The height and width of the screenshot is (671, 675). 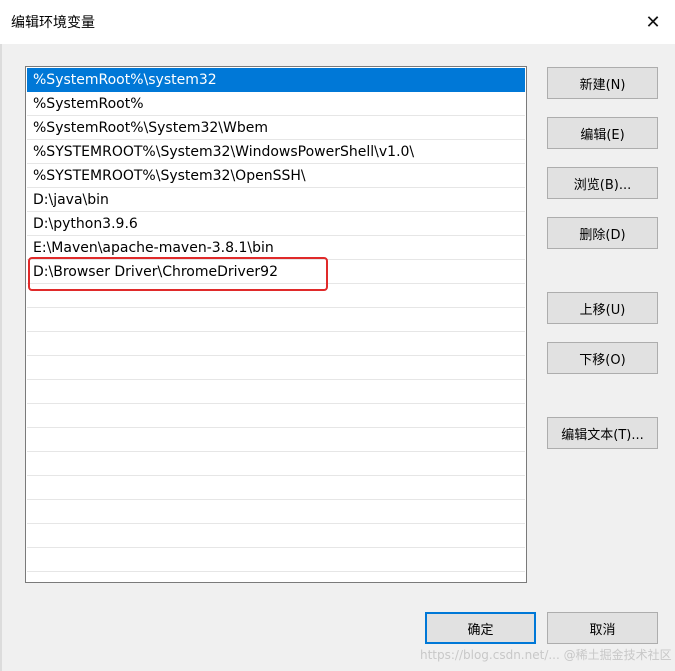 What do you see at coordinates (276, 224) in the screenshot?
I see `list-item: D:\python3.9.6` at bounding box center [276, 224].